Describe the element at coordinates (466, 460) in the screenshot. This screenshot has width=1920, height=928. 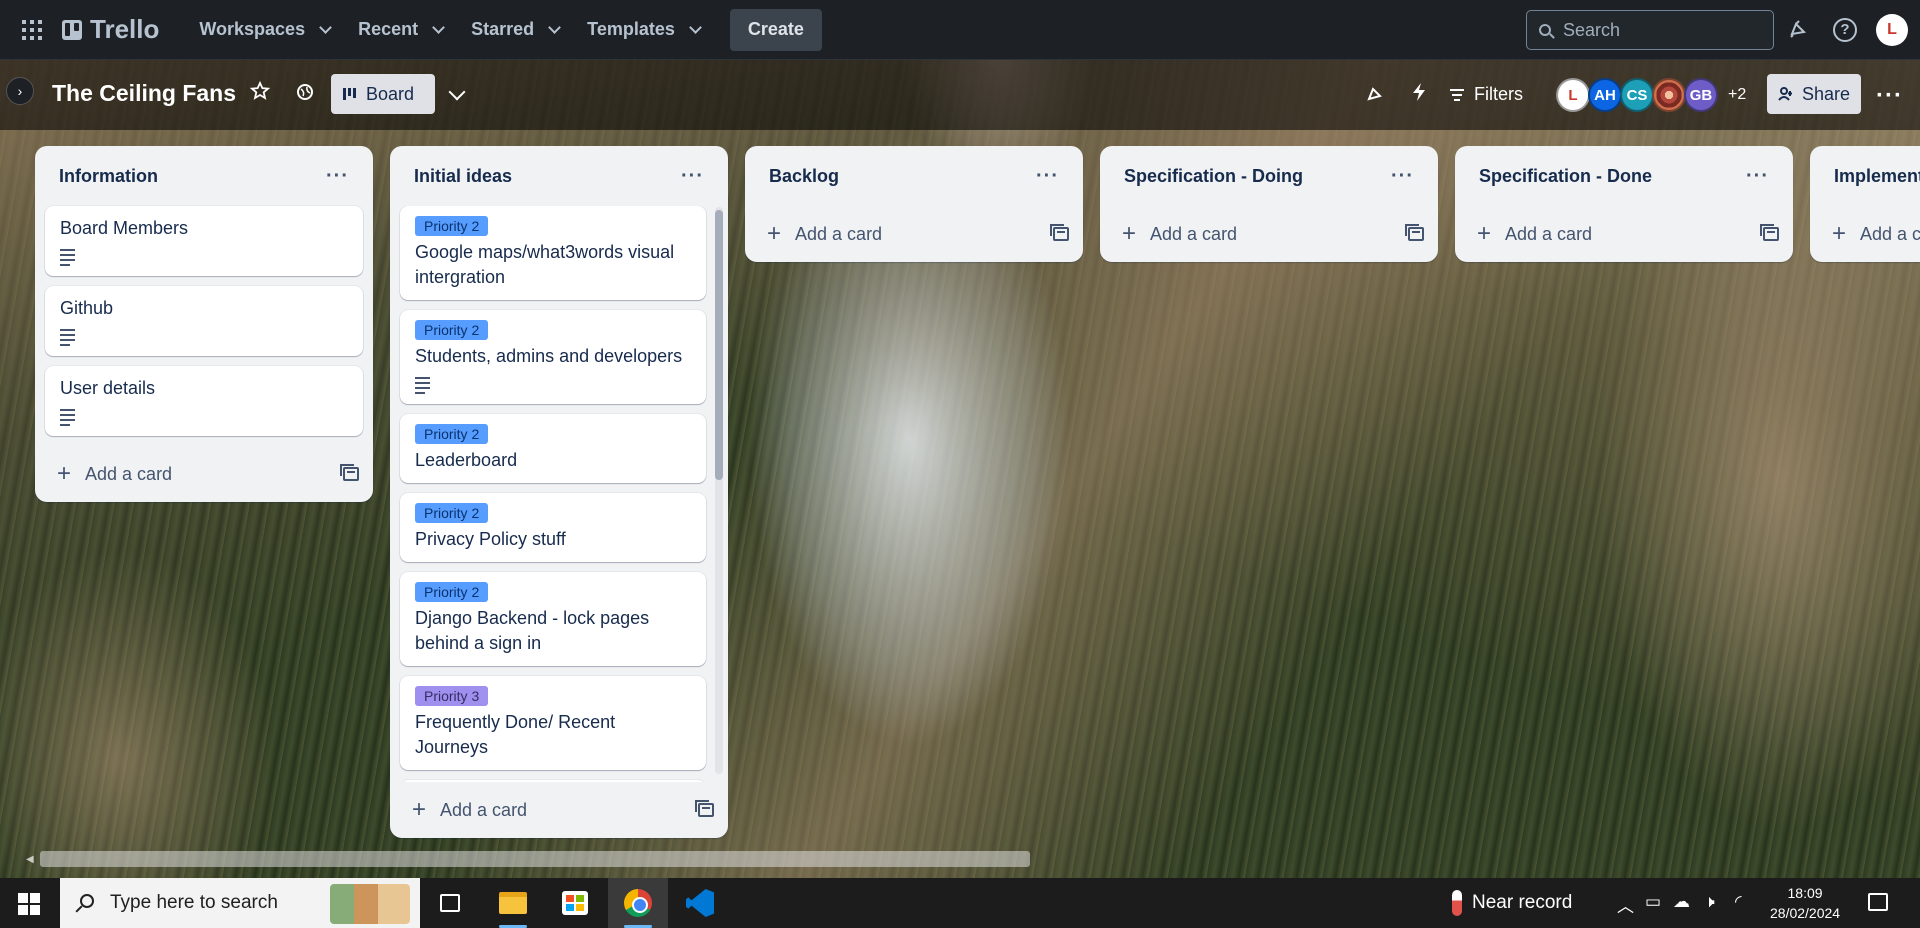
I see `card-title: Leaderboard` at that location.